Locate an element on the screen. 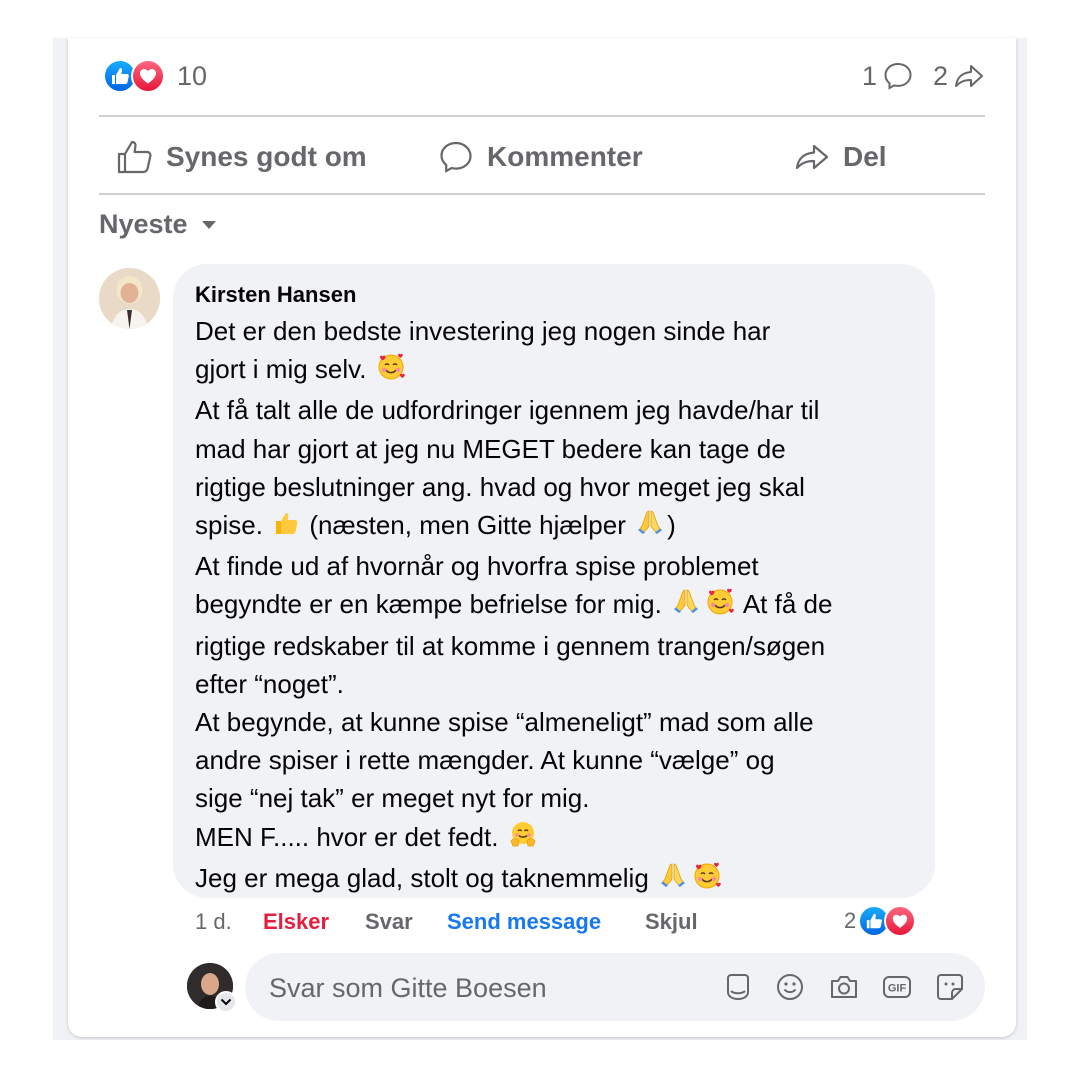 This screenshot has height=1080, width=1080. like-button-label: Synes godt om is located at coordinates (266, 156).